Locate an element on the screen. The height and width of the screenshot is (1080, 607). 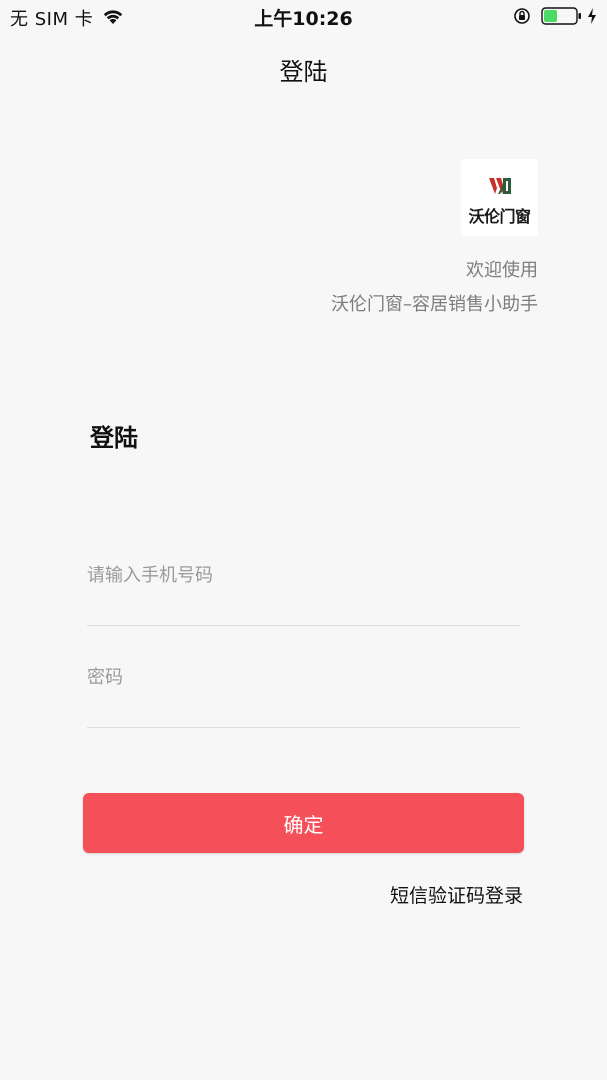
confirm-button: 确定 is located at coordinates (303, 823).